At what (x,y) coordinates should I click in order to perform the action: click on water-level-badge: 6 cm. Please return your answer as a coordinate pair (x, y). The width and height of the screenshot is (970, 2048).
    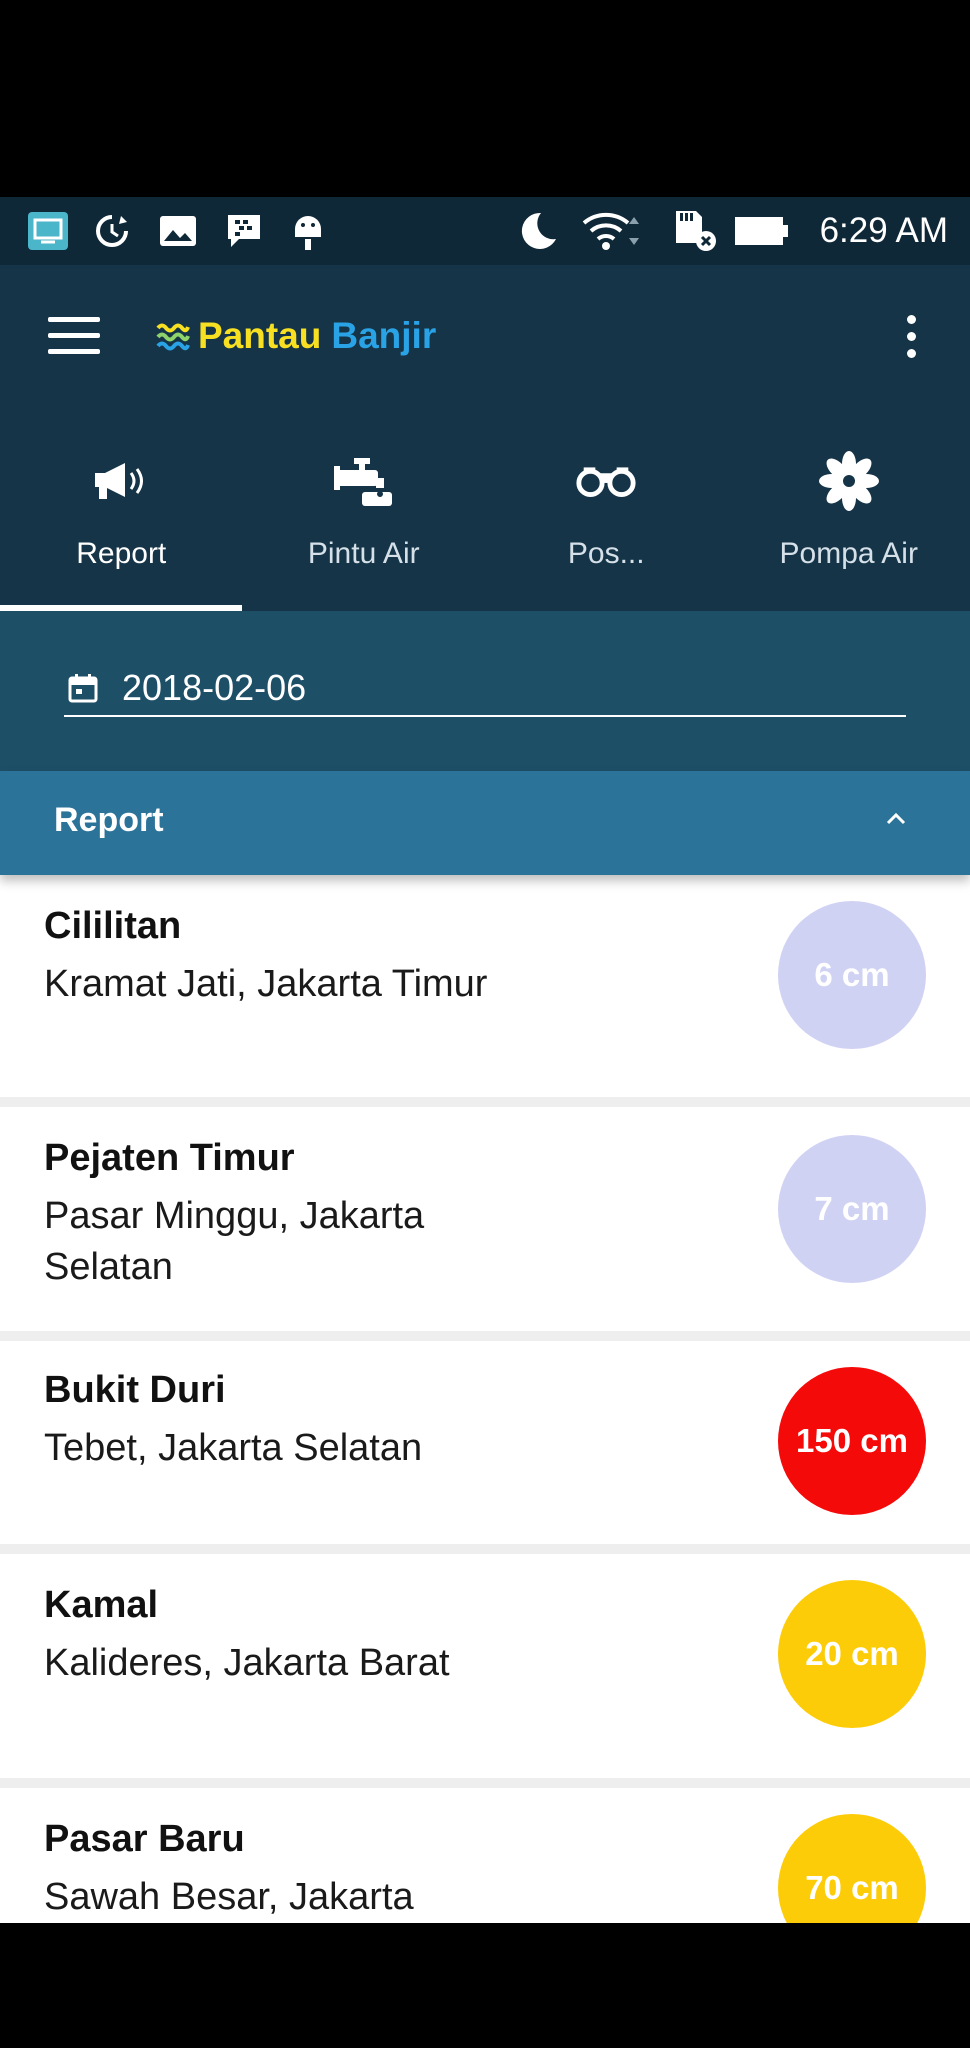
    Looking at the image, I should click on (852, 975).